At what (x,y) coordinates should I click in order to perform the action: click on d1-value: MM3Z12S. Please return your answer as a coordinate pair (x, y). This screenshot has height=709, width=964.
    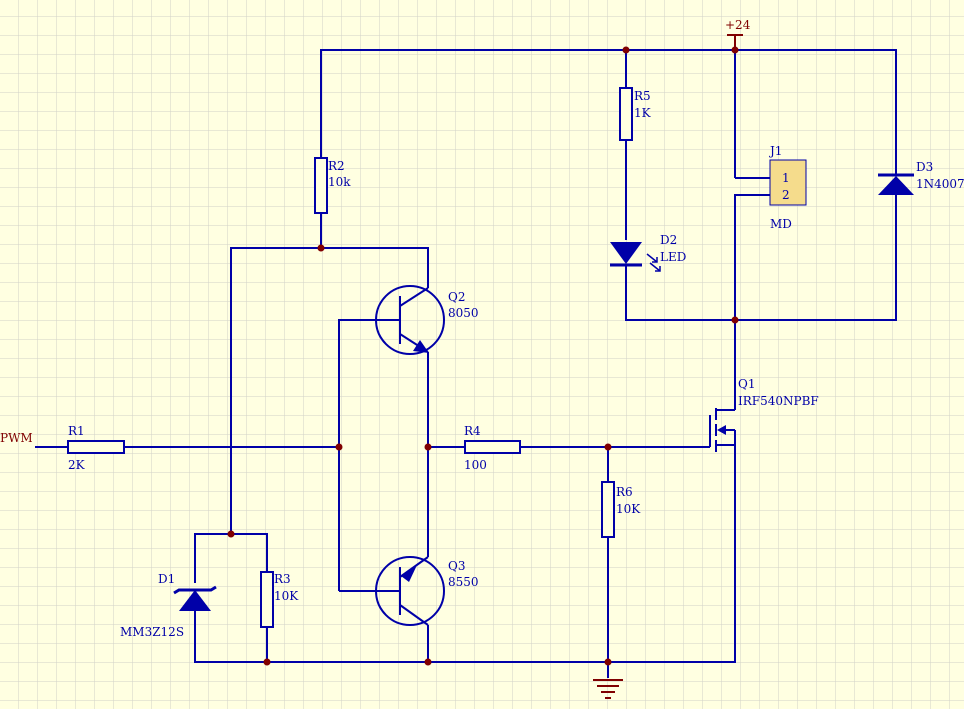
    Looking at the image, I should click on (152, 632).